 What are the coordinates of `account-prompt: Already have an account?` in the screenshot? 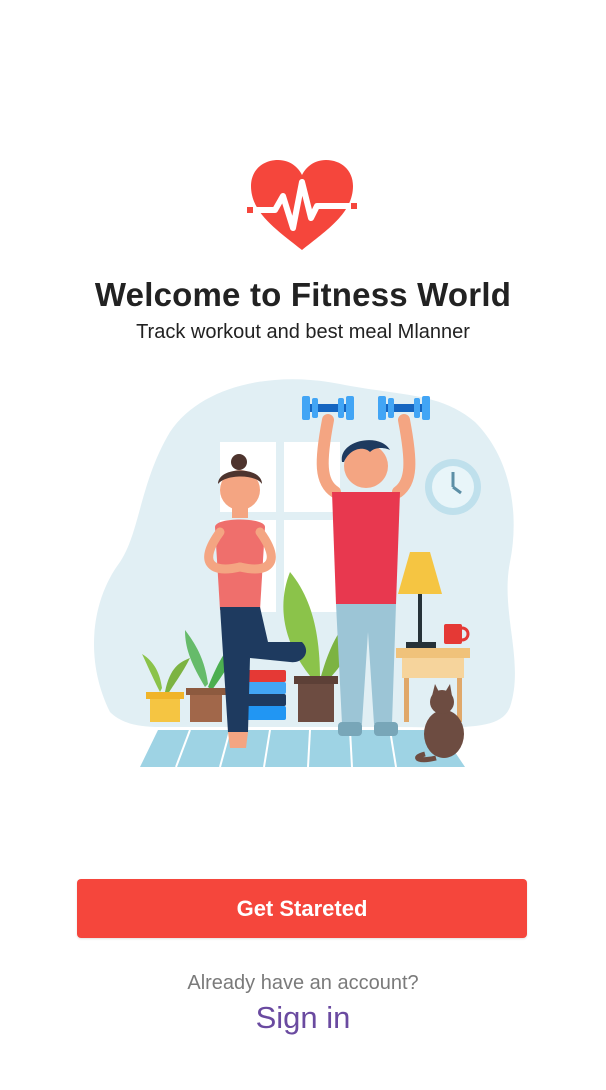 It's located at (303, 983).